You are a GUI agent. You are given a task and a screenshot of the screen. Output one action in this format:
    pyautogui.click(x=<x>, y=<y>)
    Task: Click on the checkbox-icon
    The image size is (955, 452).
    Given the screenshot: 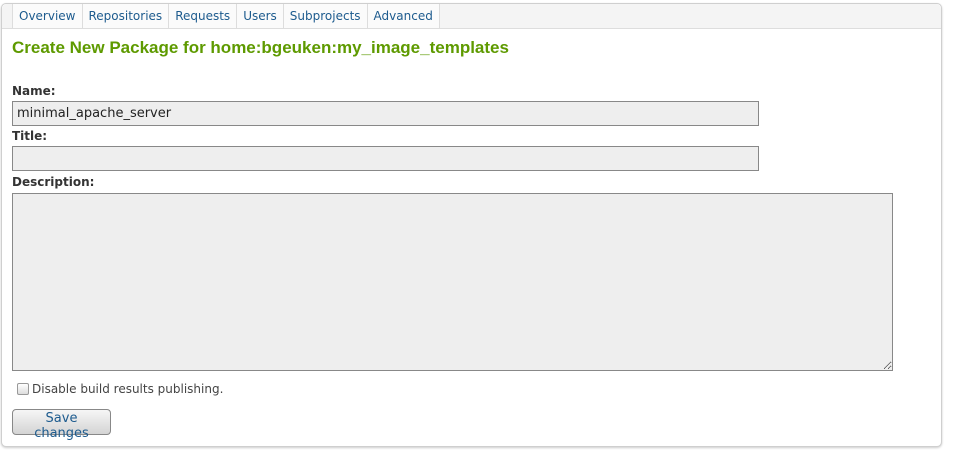 What is the action you would take?
    pyautogui.click(x=23, y=389)
    